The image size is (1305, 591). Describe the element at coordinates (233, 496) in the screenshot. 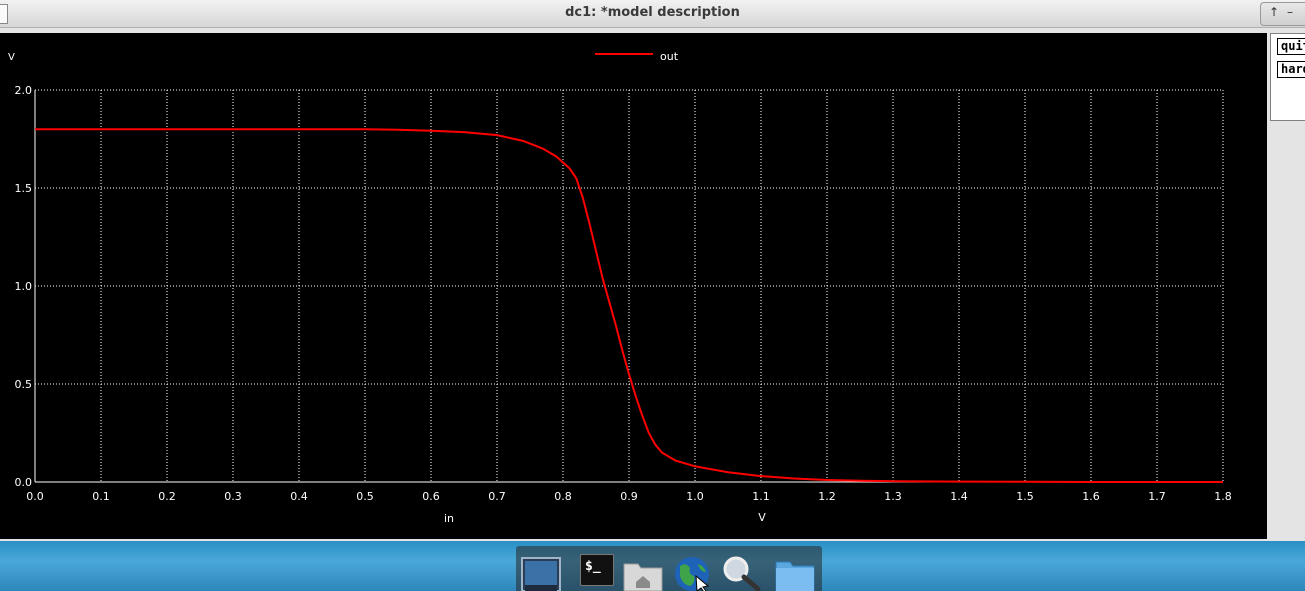

I see `x-tick-label: 0.3` at that location.